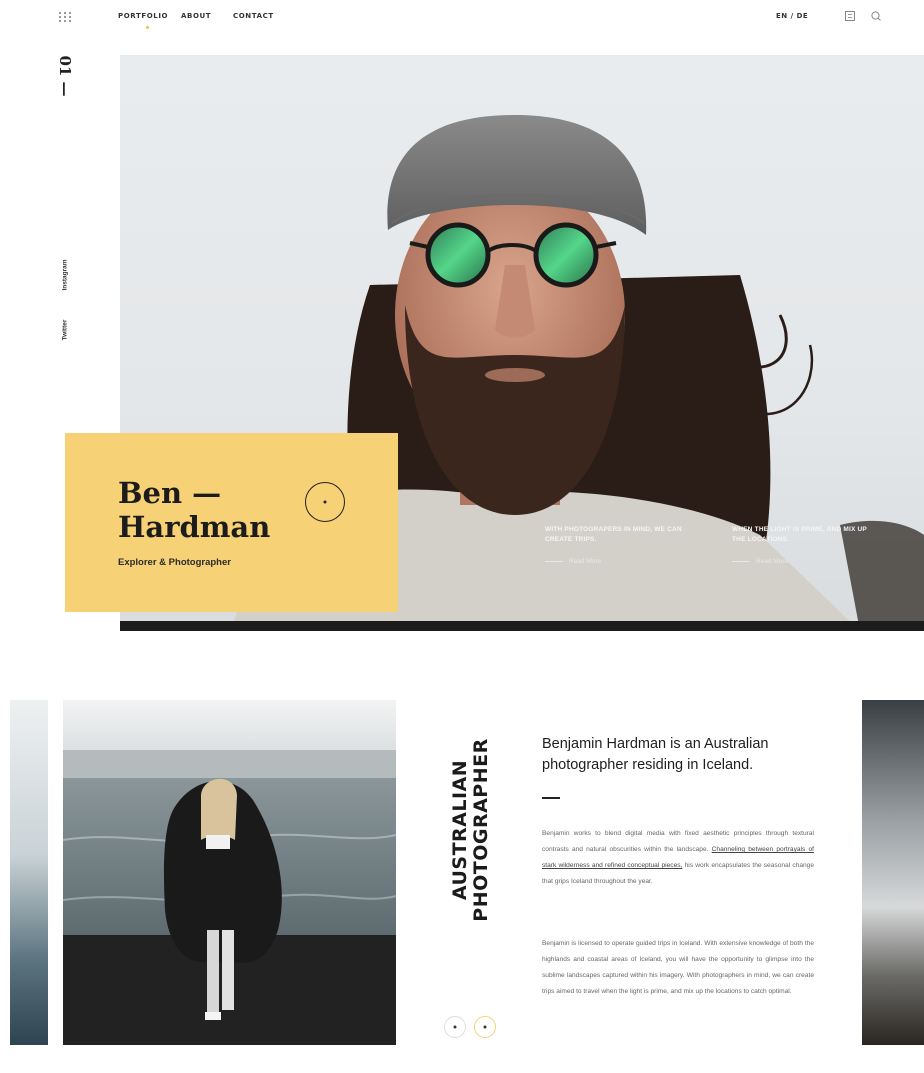  Describe the element at coordinates (170, 493) in the screenshot. I see `hero-name-line-1: Ben —` at that location.